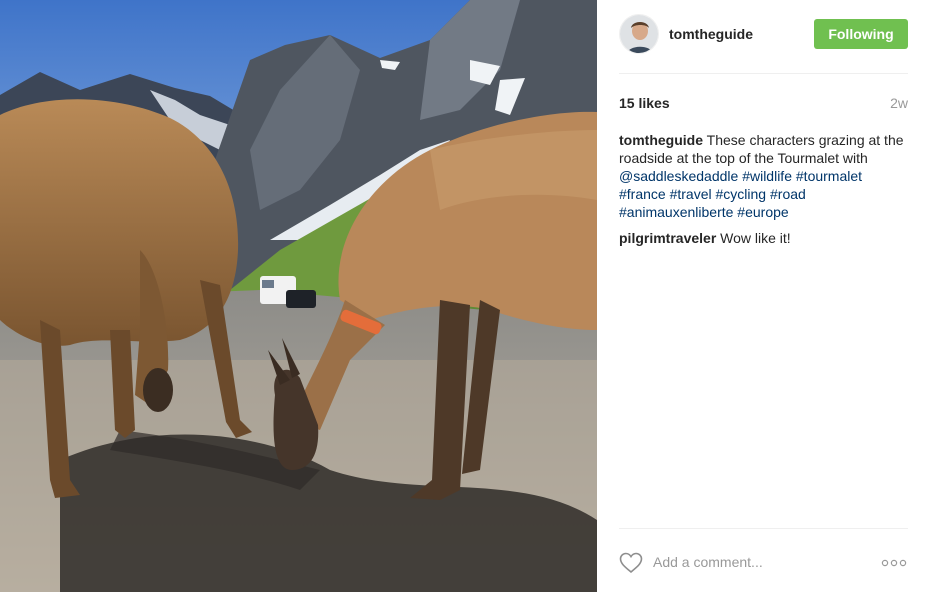  What do you see at coordinates (661, 140) in the screenshot?
I see `caption-username: tomtheguide` at bounding box center [661, 140].